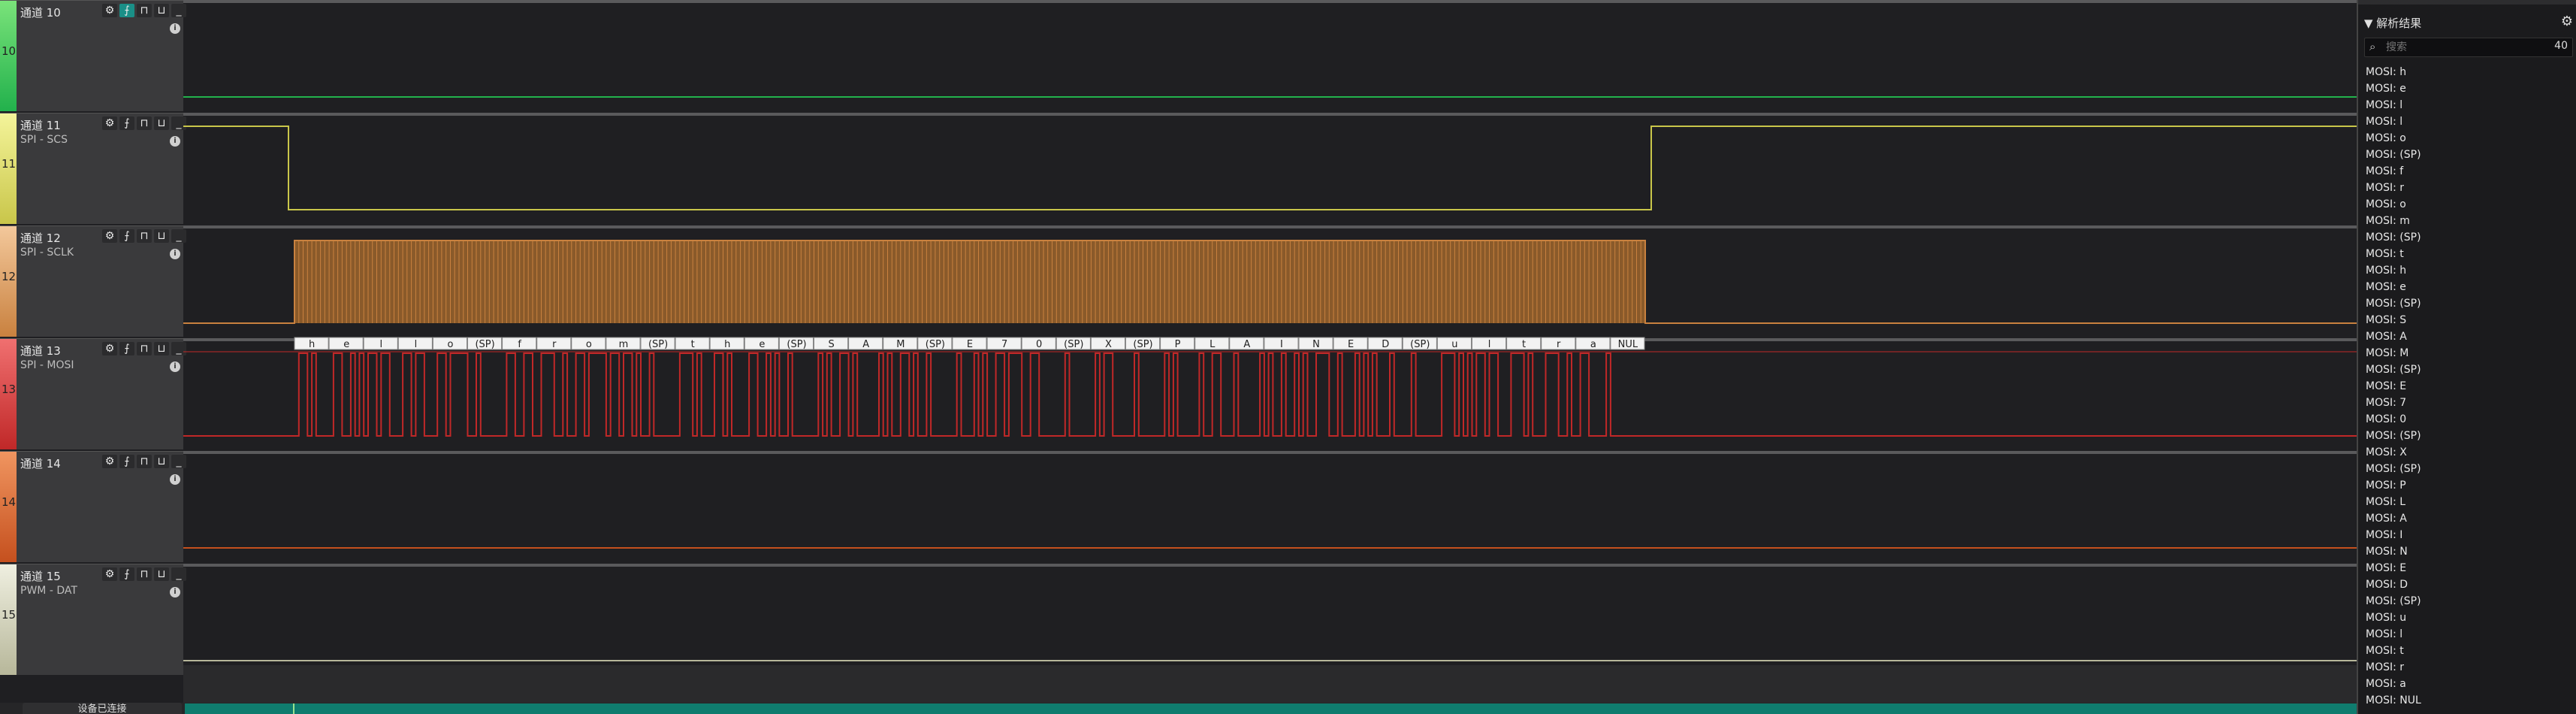 The height and width of the screenshot is (714, 2576). What do you see at coordinates (1212, 344) in the screenshot?
I see `byte-label: L` at bounding box center [1212, 344].